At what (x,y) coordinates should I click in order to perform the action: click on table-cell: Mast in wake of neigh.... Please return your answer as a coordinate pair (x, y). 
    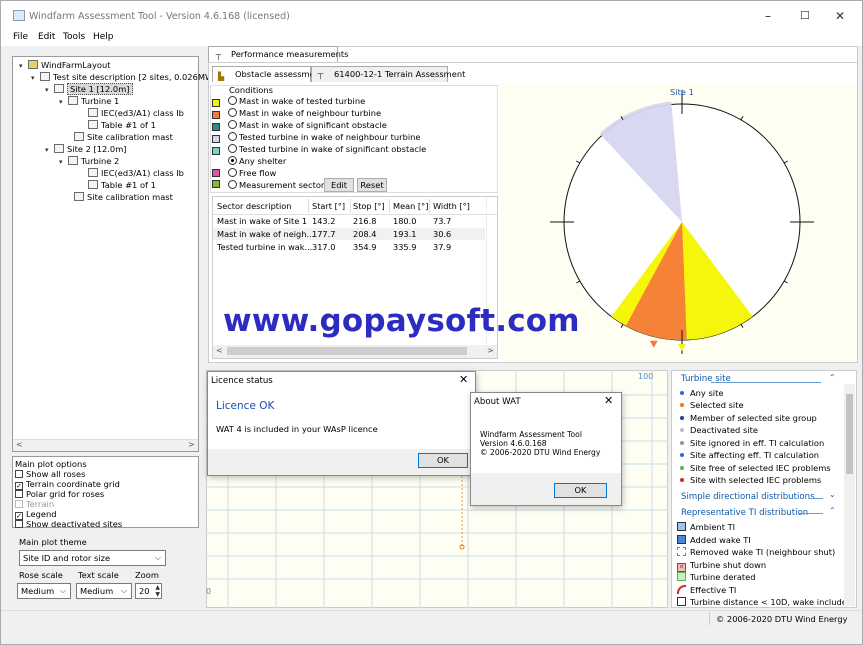
    Looking at the image, I should click on (265, 234).